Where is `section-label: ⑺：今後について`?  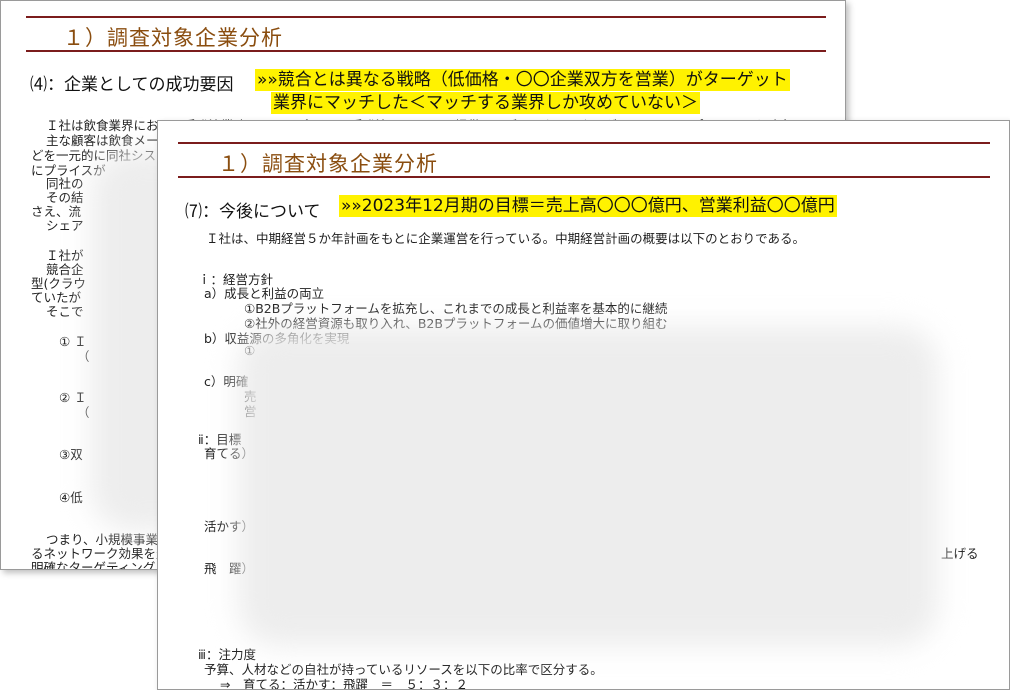 section-label: ⑺：今後について is located at coordinates (253, 212).